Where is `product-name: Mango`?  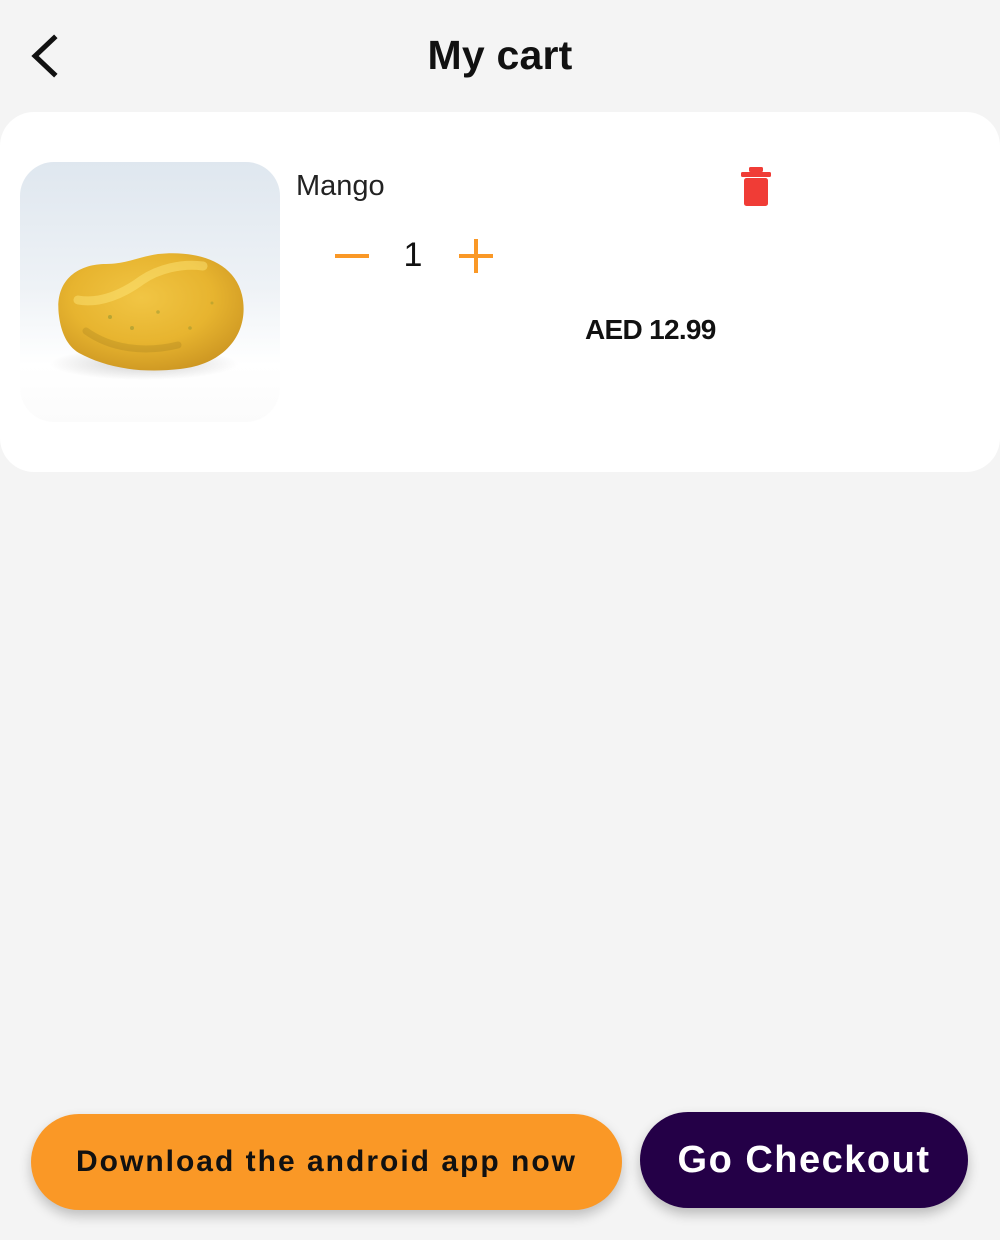
product-name: Mango is located at coordinates (340, 186).